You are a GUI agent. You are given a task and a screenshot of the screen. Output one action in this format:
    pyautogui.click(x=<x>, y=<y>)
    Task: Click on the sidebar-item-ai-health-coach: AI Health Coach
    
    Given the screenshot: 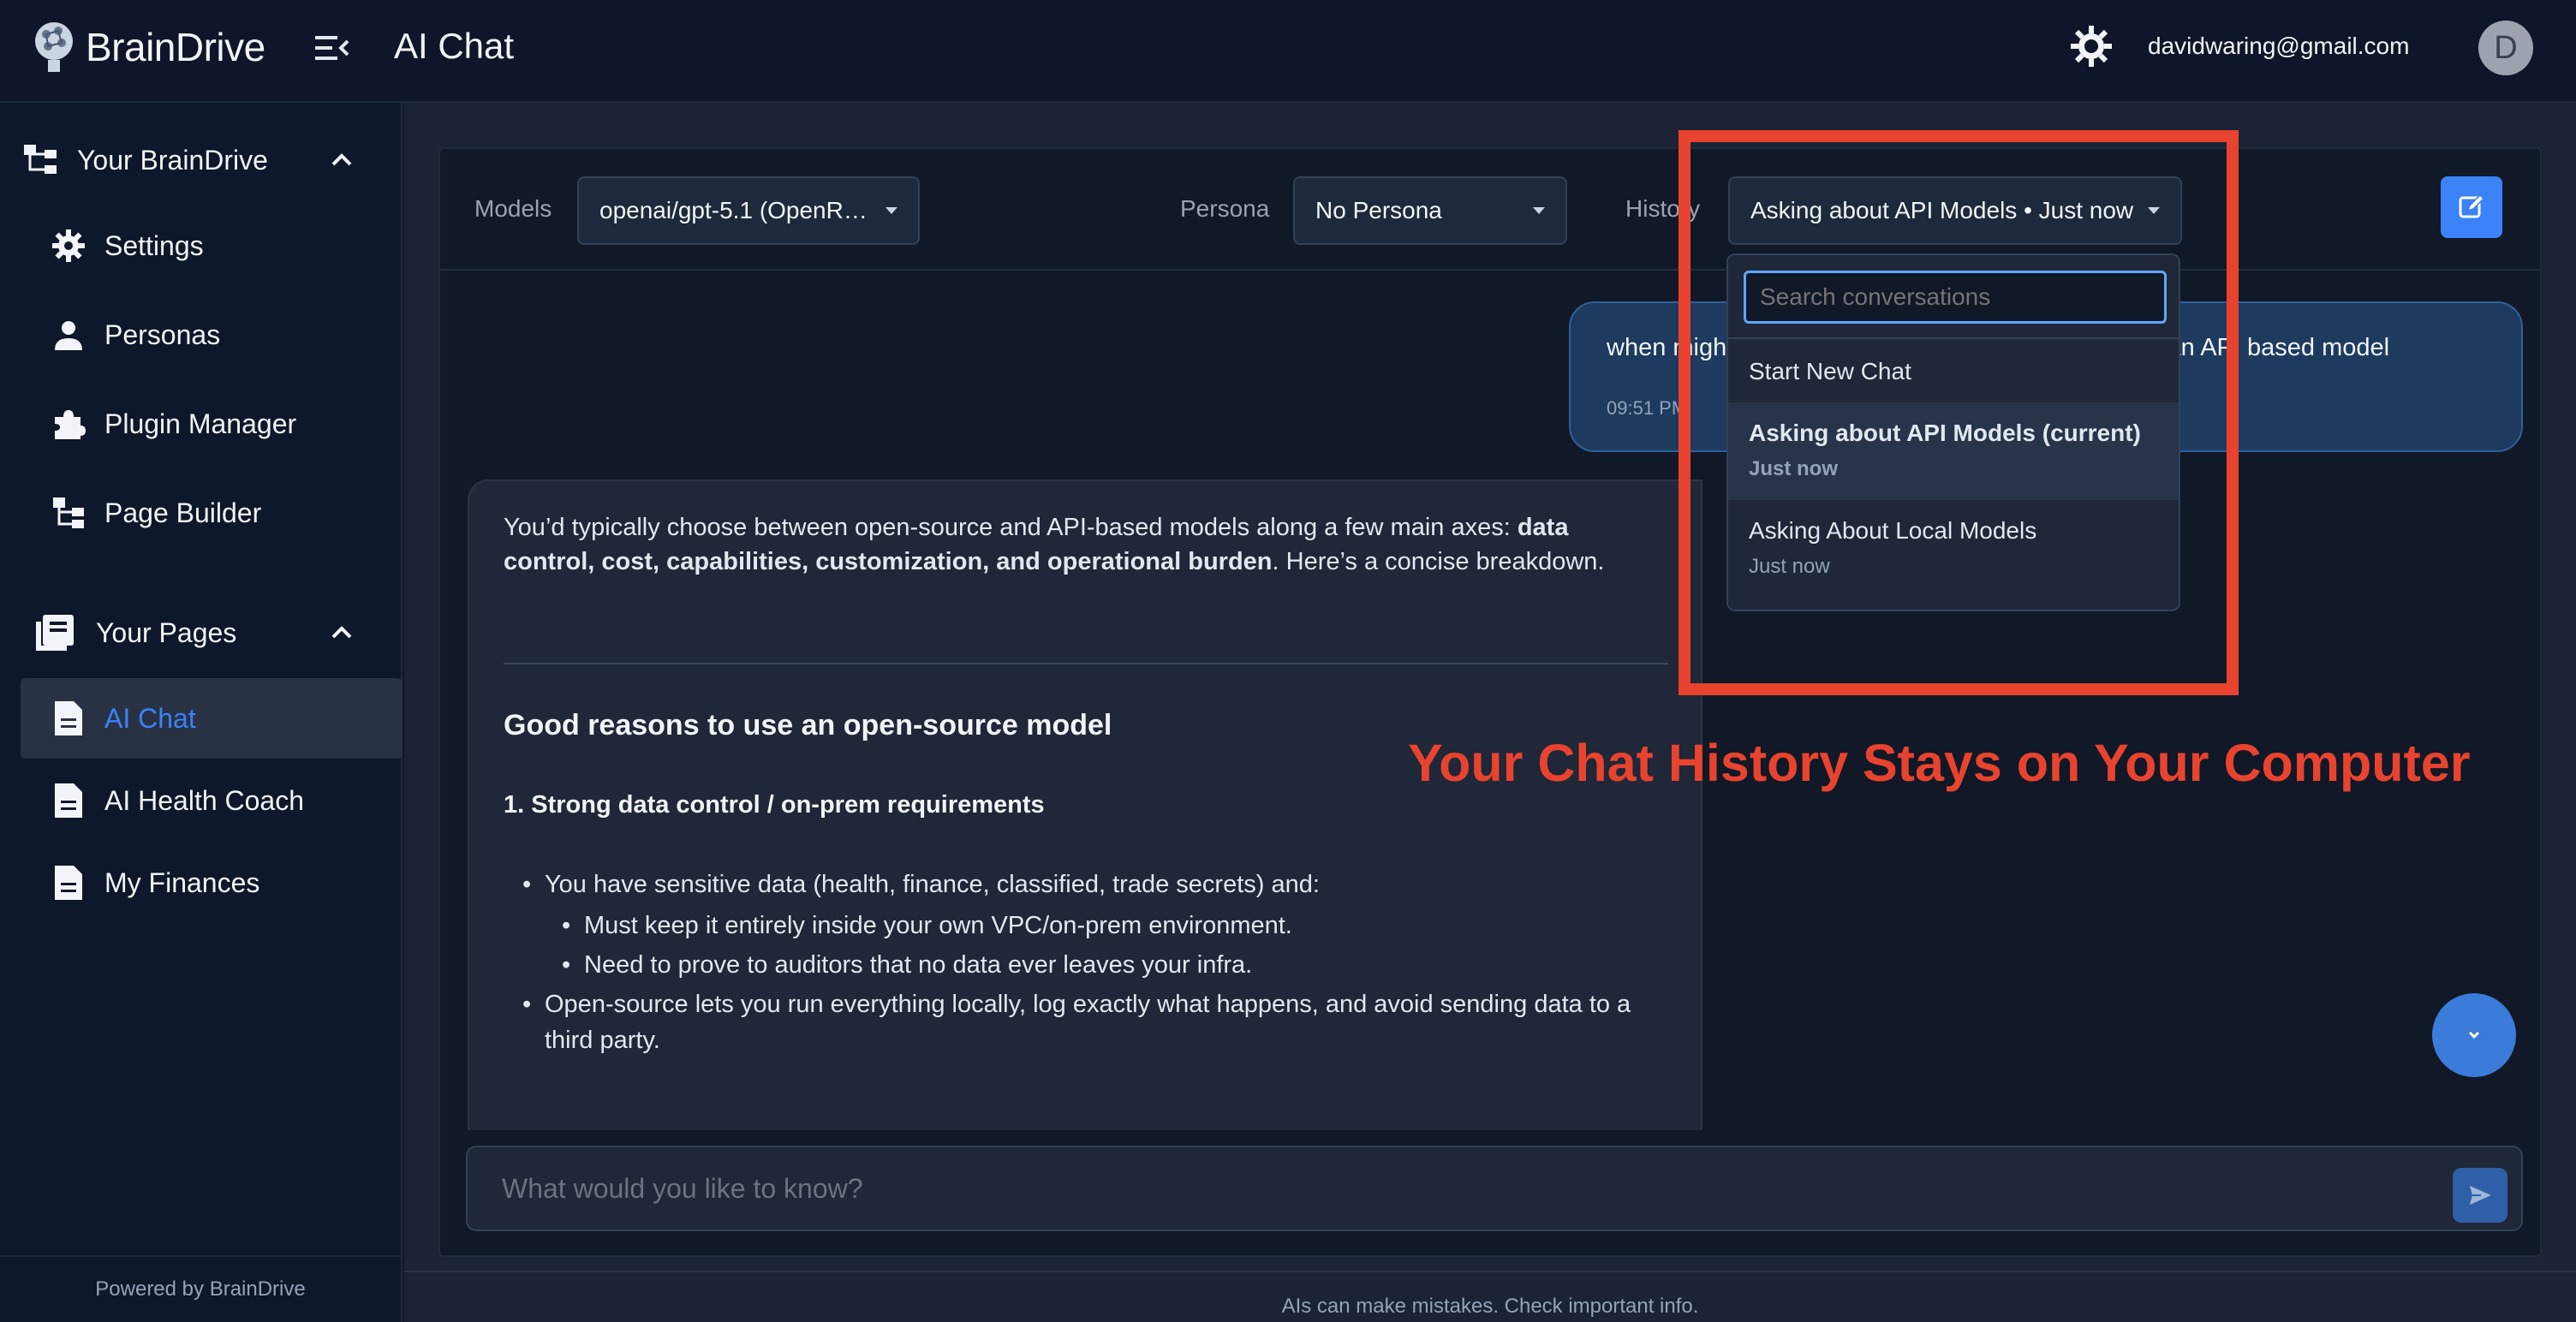 What is the action you would take?
    pyautogui.click(x=212, y=801)
    